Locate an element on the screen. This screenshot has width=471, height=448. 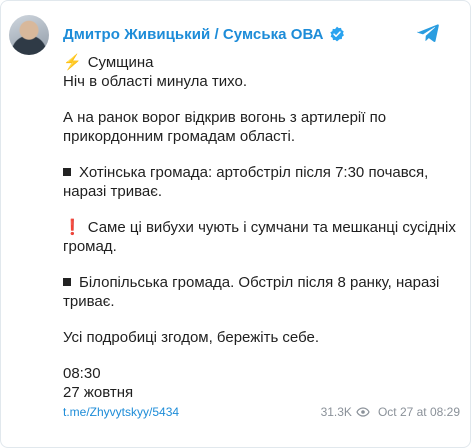
post-link: t.me/Zhyvytskyy/5434 is located at coordinates (121, 412).